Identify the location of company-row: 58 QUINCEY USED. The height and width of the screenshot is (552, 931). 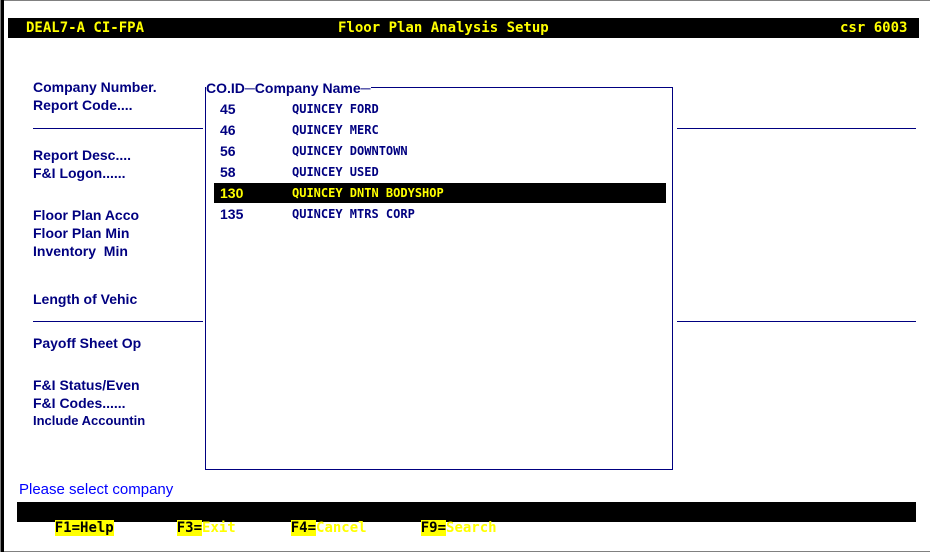
(440, 172).